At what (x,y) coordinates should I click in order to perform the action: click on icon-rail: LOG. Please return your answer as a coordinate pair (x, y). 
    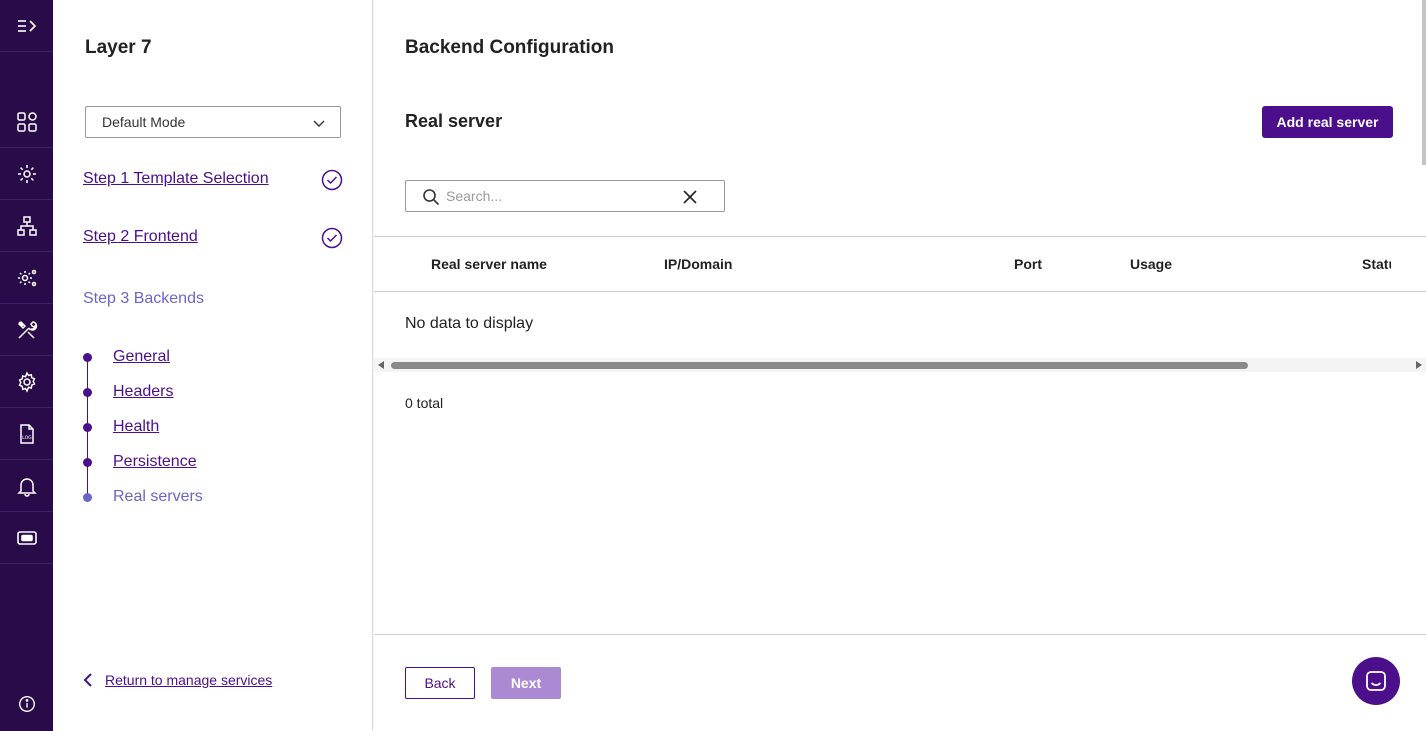
    Looking at the image, I should click on (26, 365).